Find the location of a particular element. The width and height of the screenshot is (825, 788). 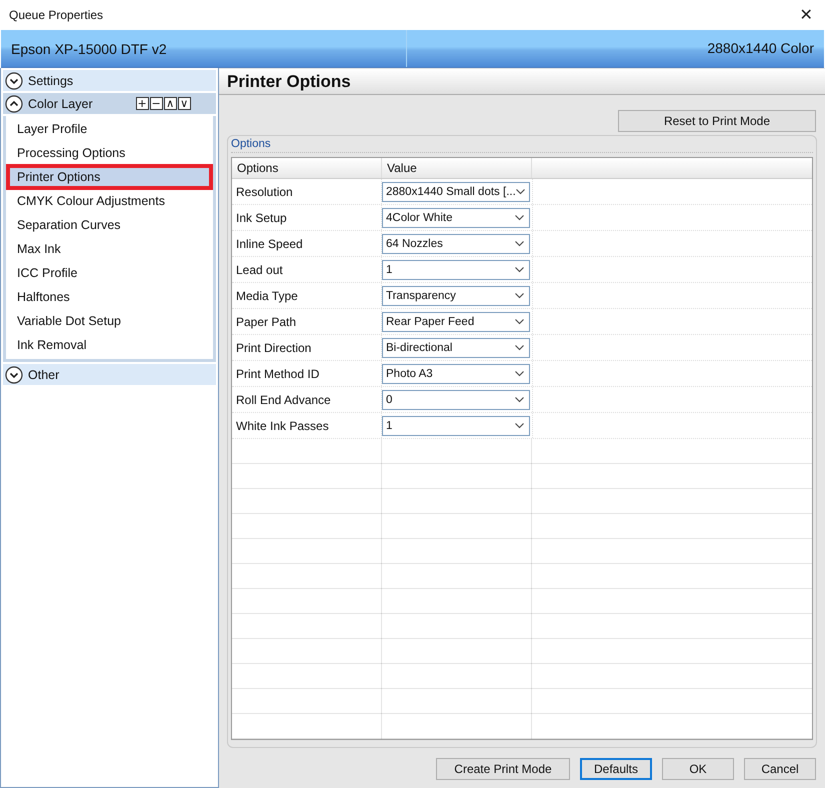

sidebar-item: Max Ink is located at coordinates (109, 249).